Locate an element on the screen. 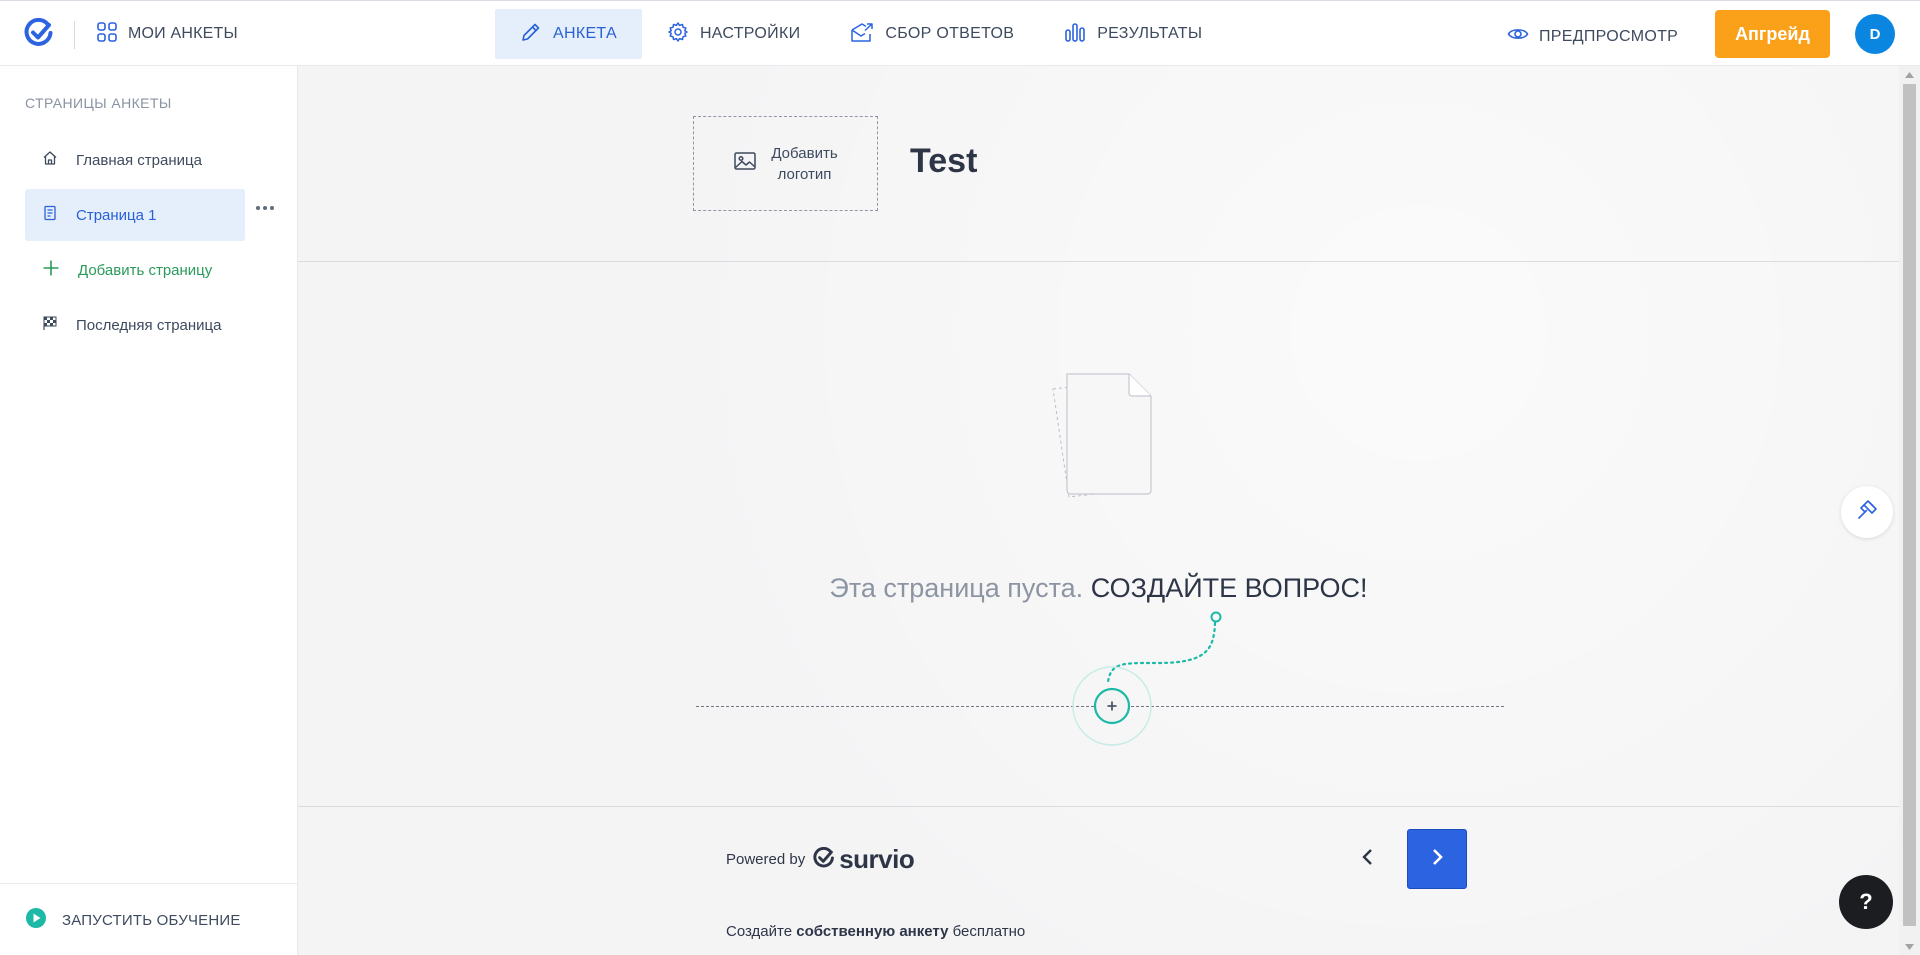 This screenshot has width=1920, height=955. sidebar-item-page-1: Страница 1 is located at coordinates (135, 215).